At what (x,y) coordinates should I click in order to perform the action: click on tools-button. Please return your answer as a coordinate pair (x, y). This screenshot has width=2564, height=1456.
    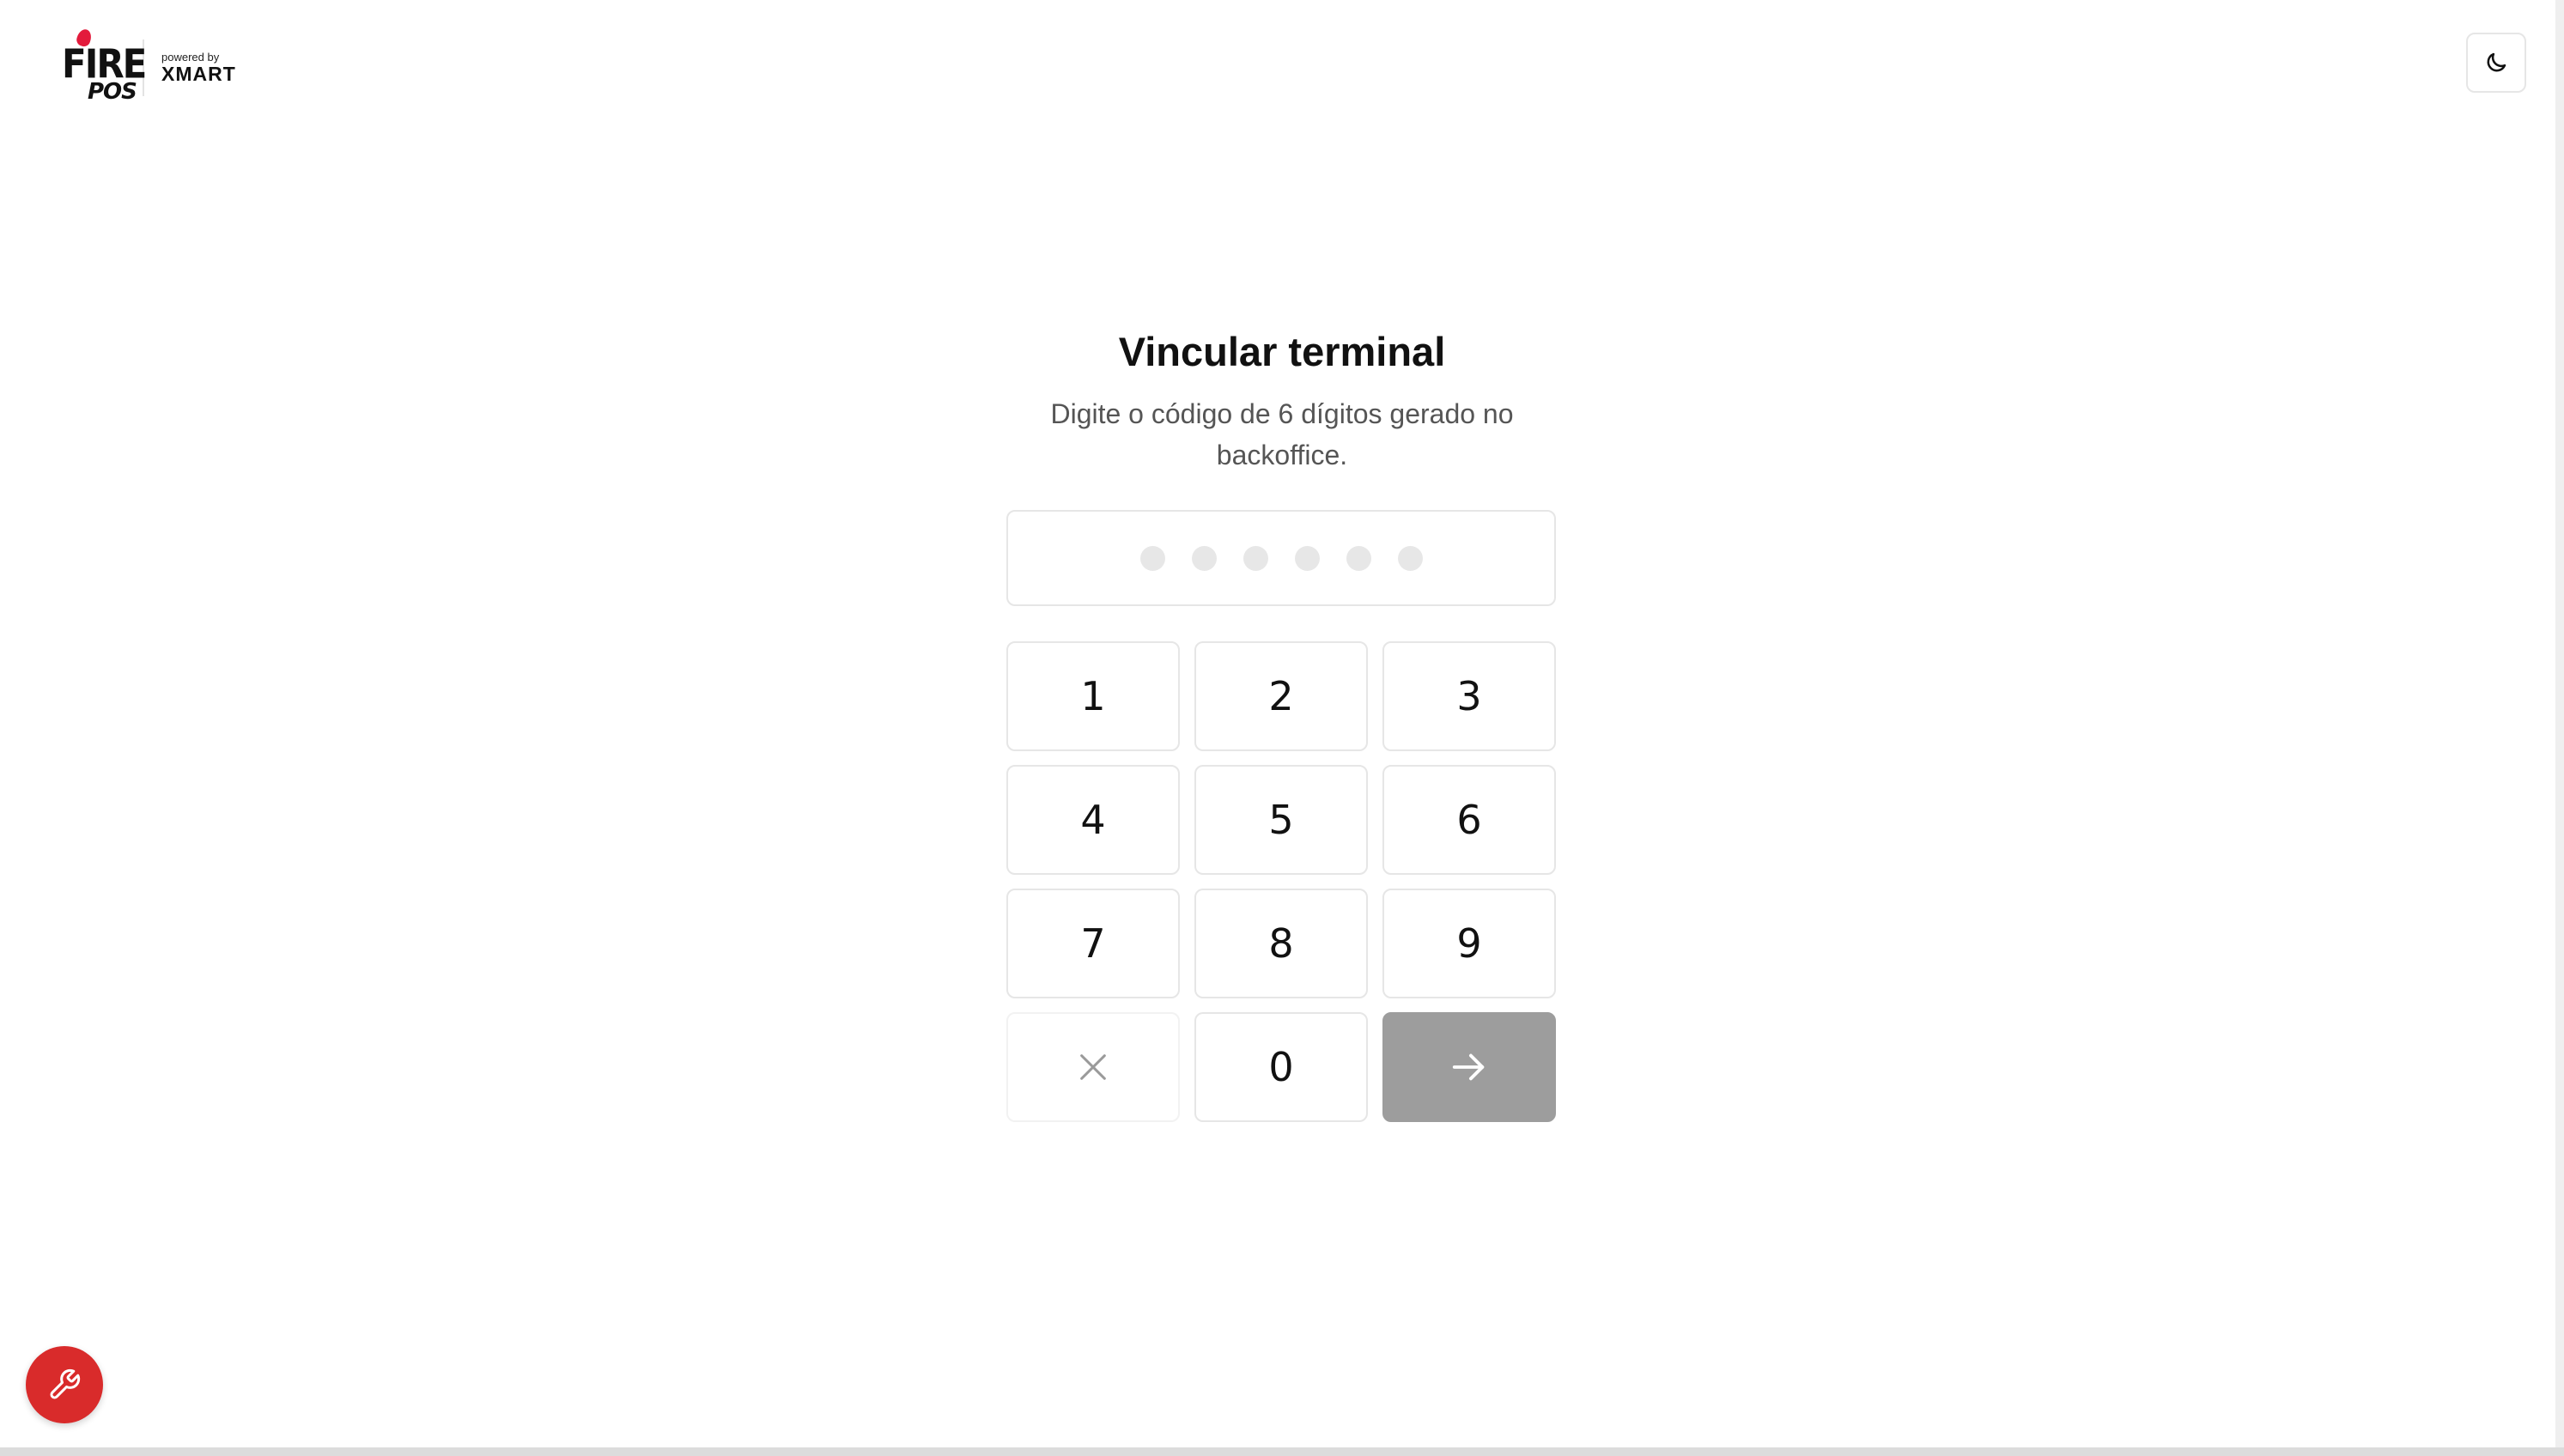
    Looking at the image, I should click on (64, 1384).